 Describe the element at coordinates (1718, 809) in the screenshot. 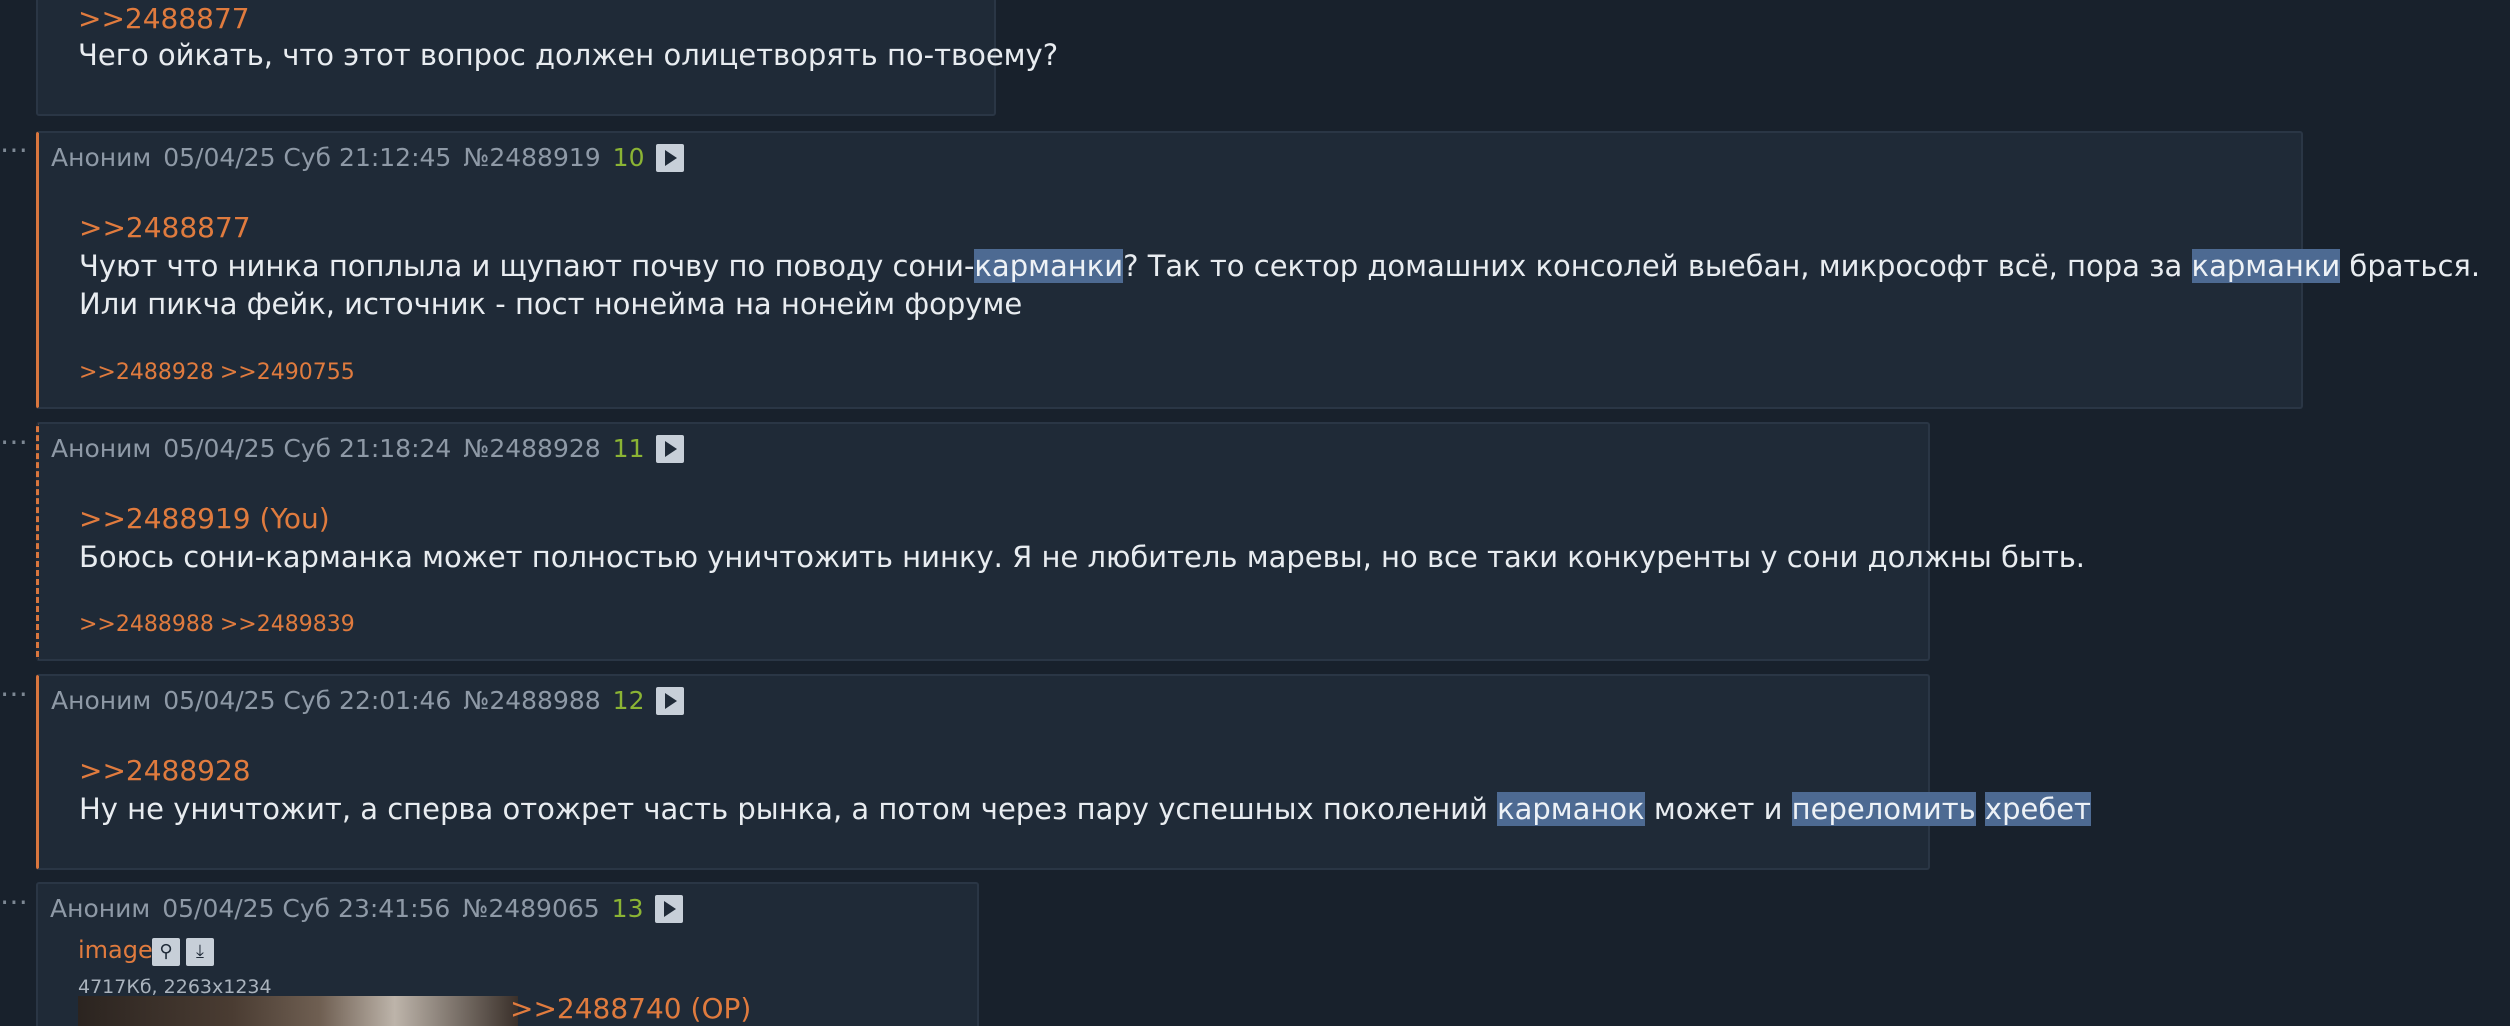

I see `text-span: может и` at that location.